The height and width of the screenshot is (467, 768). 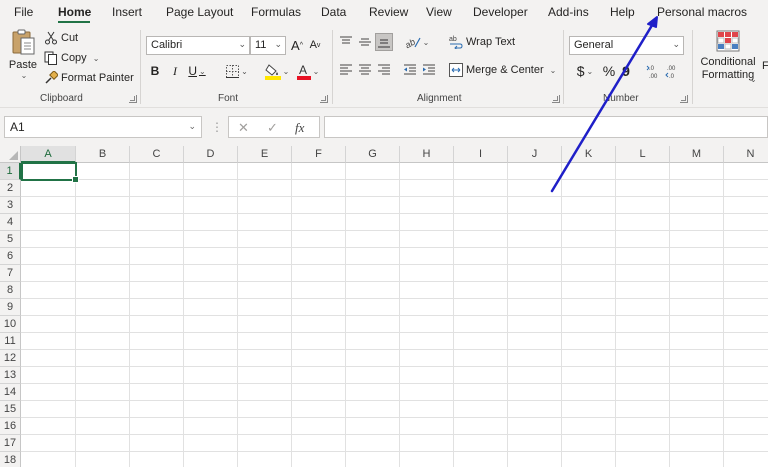 What do you see at coordinates (61, 38) in the screenshot?
I see `cut-button: Cut` at bounding box center [61, 38].